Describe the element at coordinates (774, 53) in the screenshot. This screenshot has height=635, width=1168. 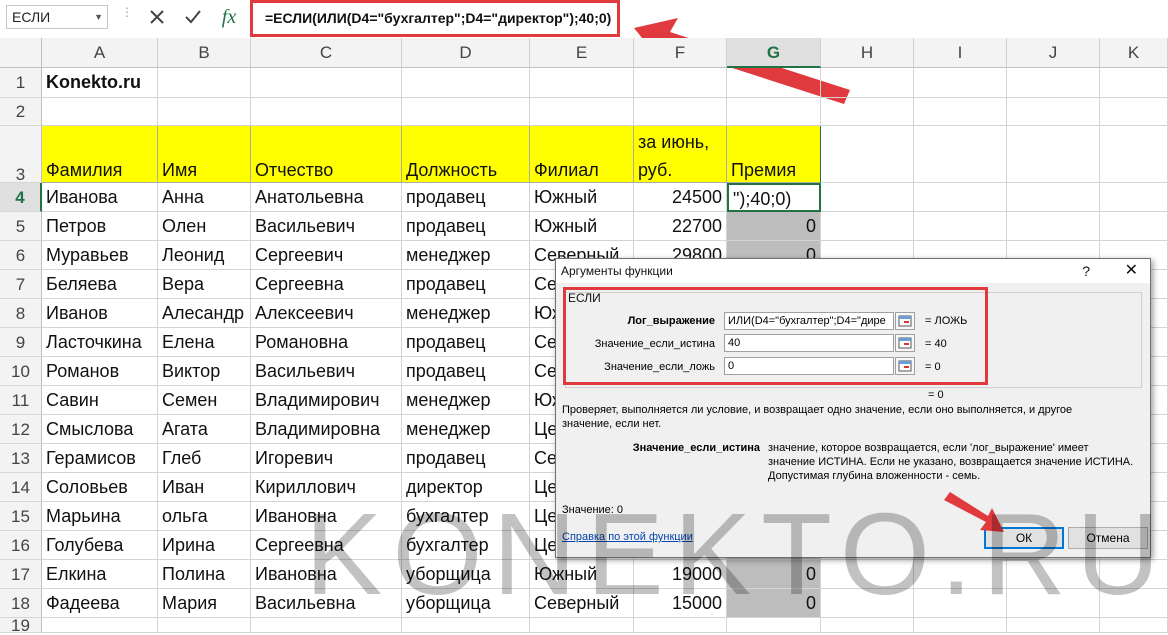
I see `column-header-g: G` at that location.